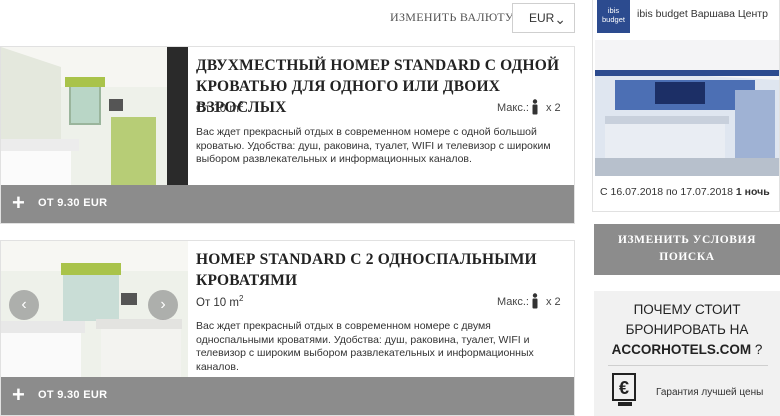 This screenshot has height=416, width=780. What do you see at coordinates (94, 117) in the screenshot?
I see `room-photo` at bounding box center [94, 117].